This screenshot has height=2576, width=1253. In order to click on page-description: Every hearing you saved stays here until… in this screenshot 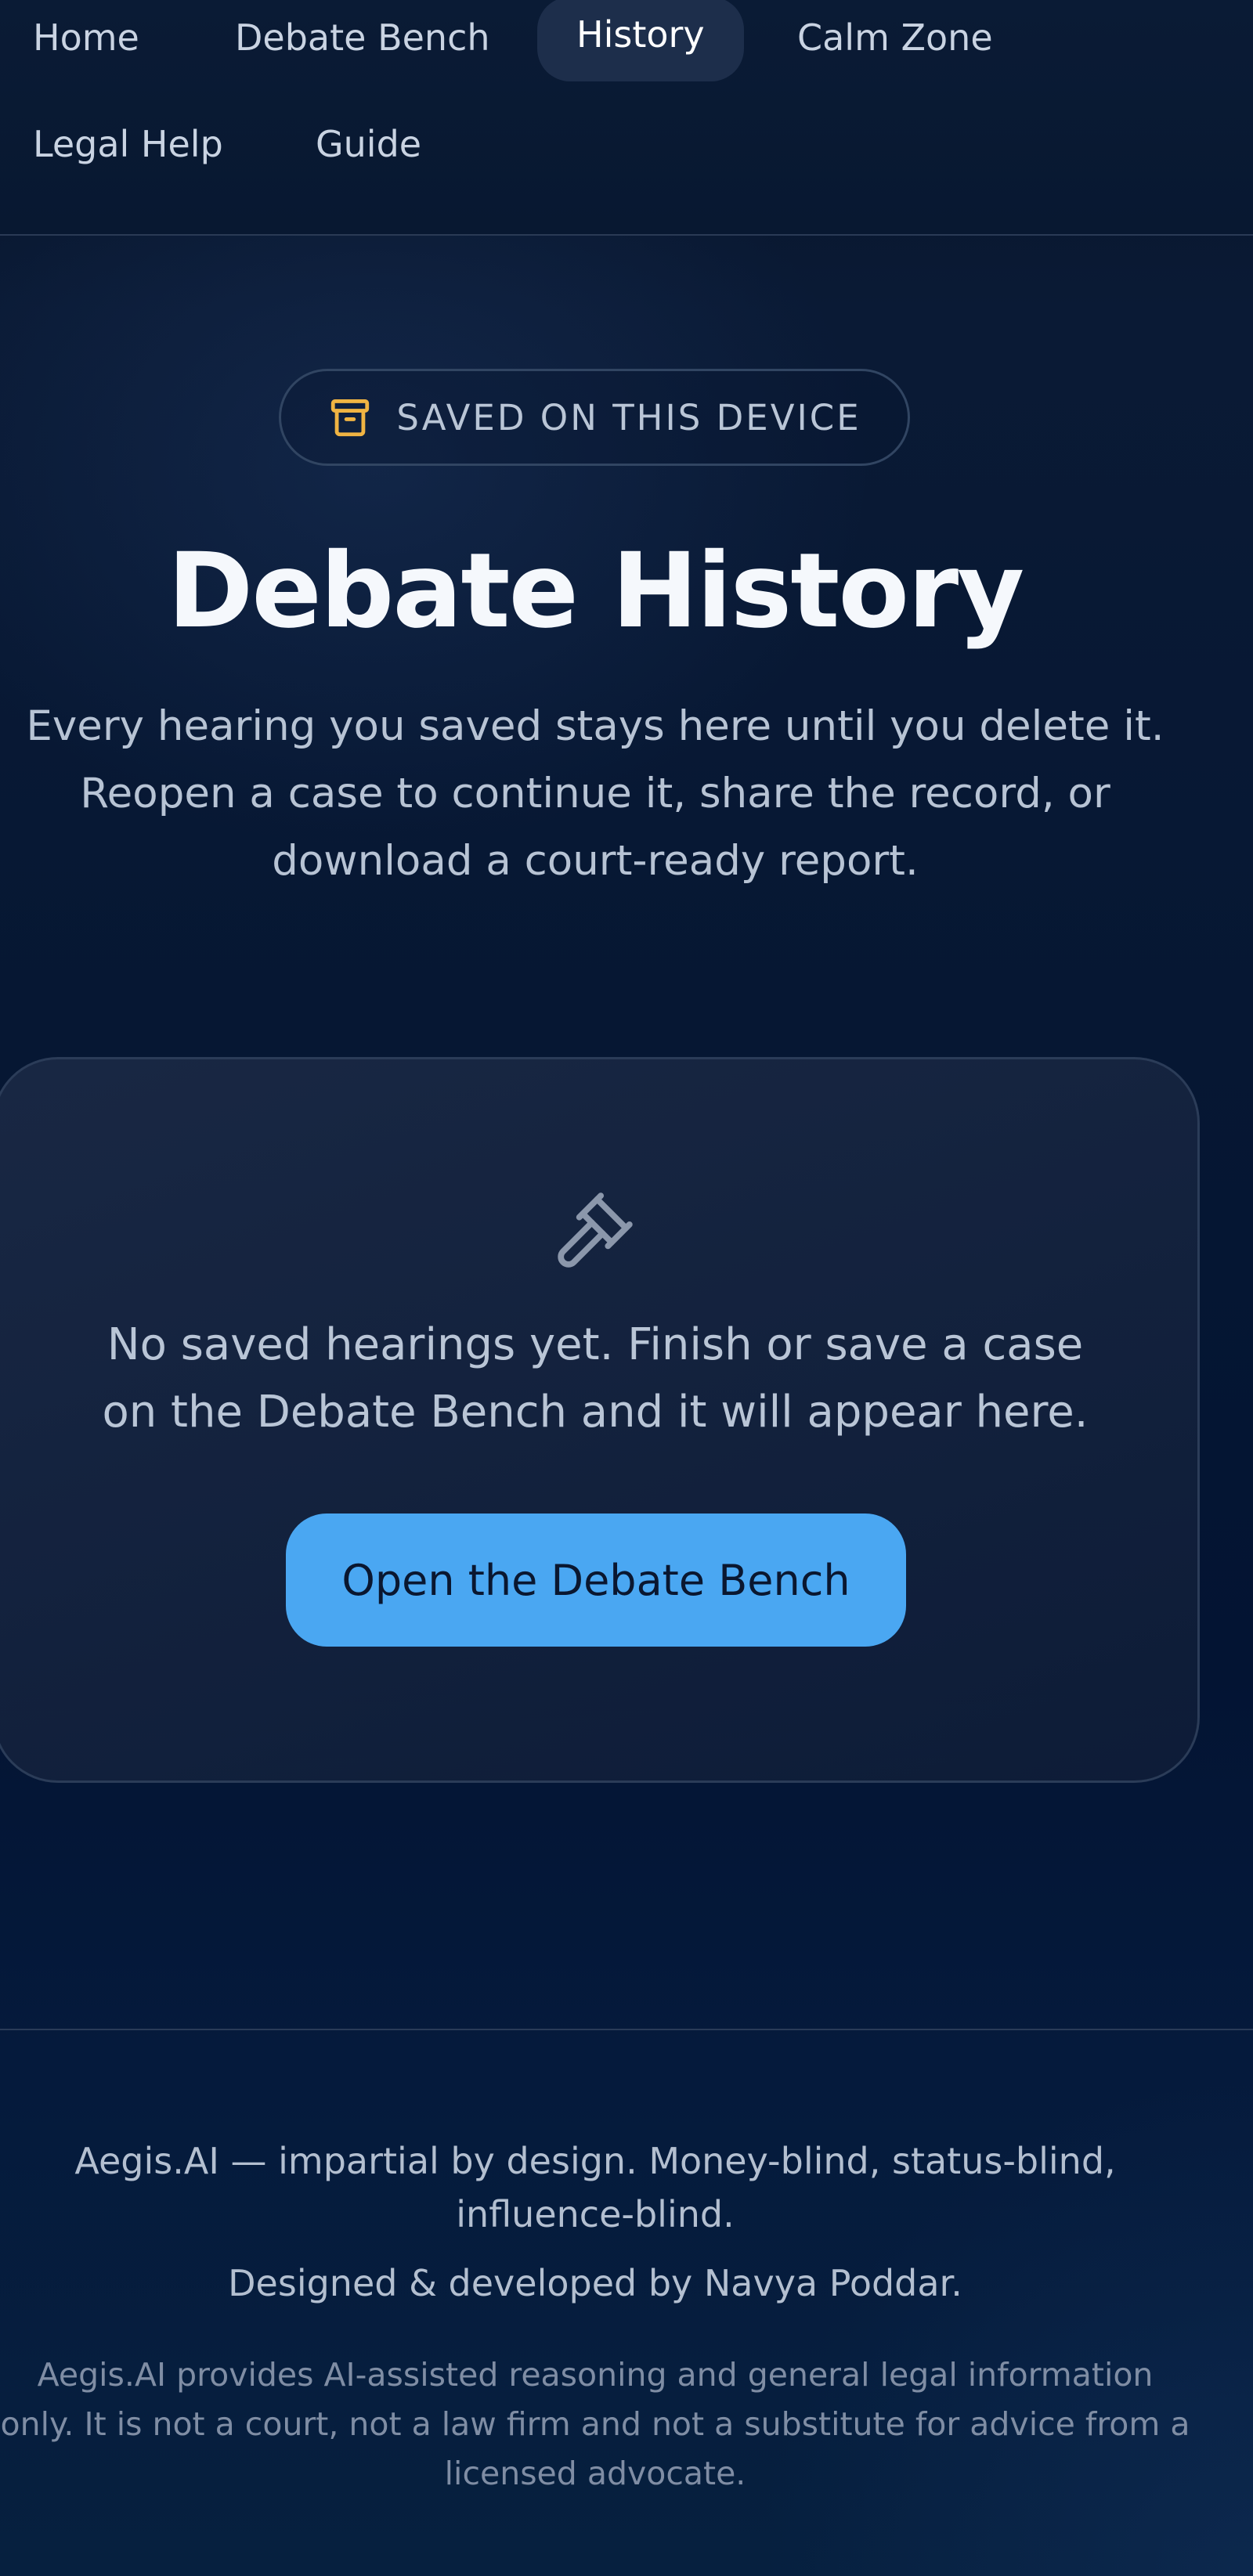, I will do `click(595, 793)`.